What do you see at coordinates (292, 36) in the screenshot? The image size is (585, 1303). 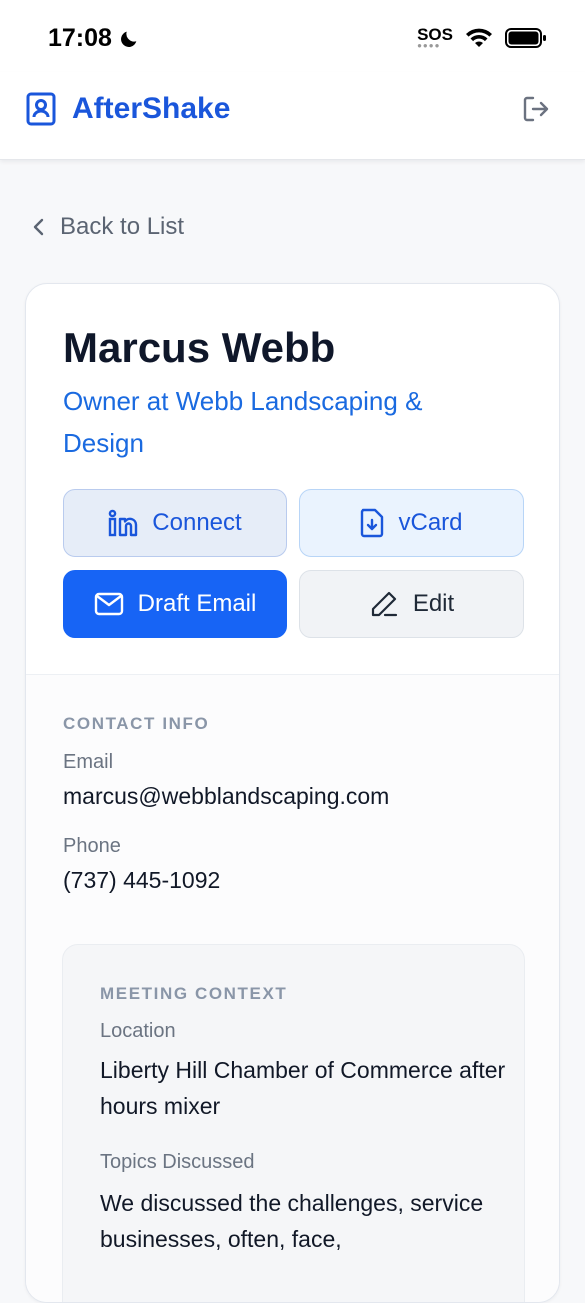 I see `status-bar: 17:08 SOS ●●●●` at bounding box center [292, 36].